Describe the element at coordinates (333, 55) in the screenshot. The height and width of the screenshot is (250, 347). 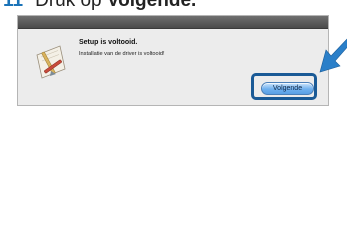
I see `arrow-pointer-icon` at that location.